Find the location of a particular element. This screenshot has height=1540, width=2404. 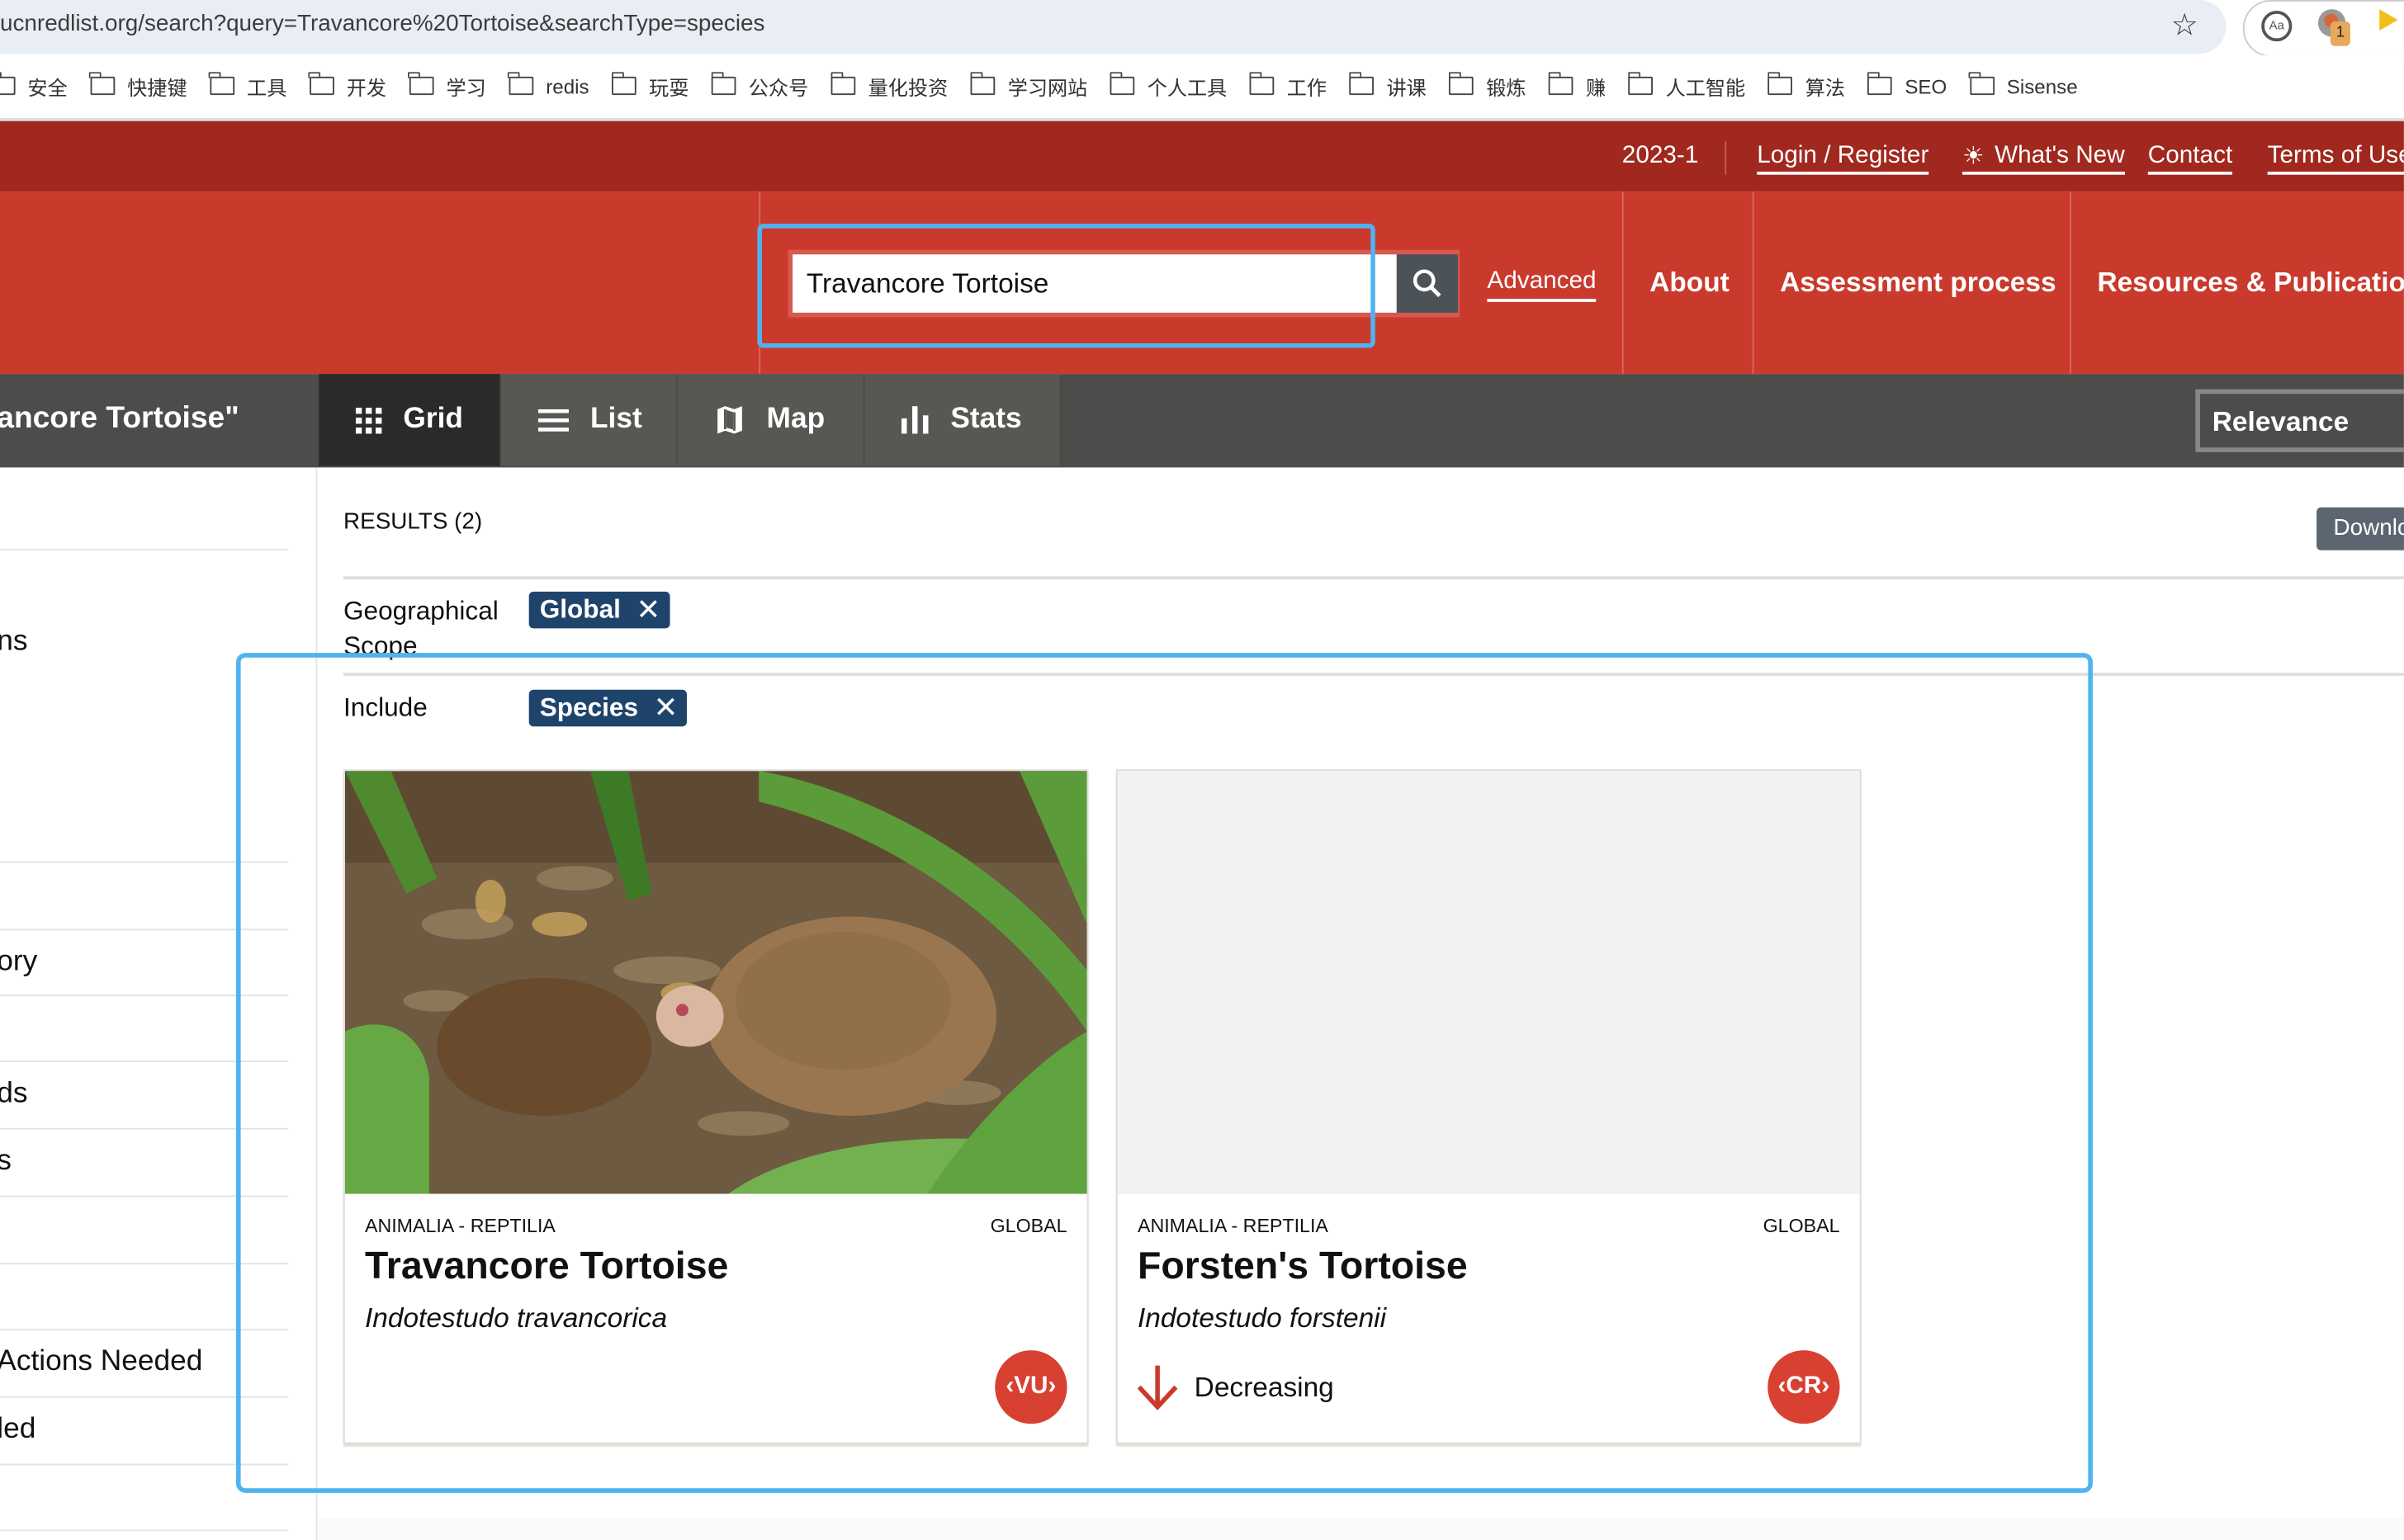

bookmark-folder: 赚 is located at coordinates (1577, 85).